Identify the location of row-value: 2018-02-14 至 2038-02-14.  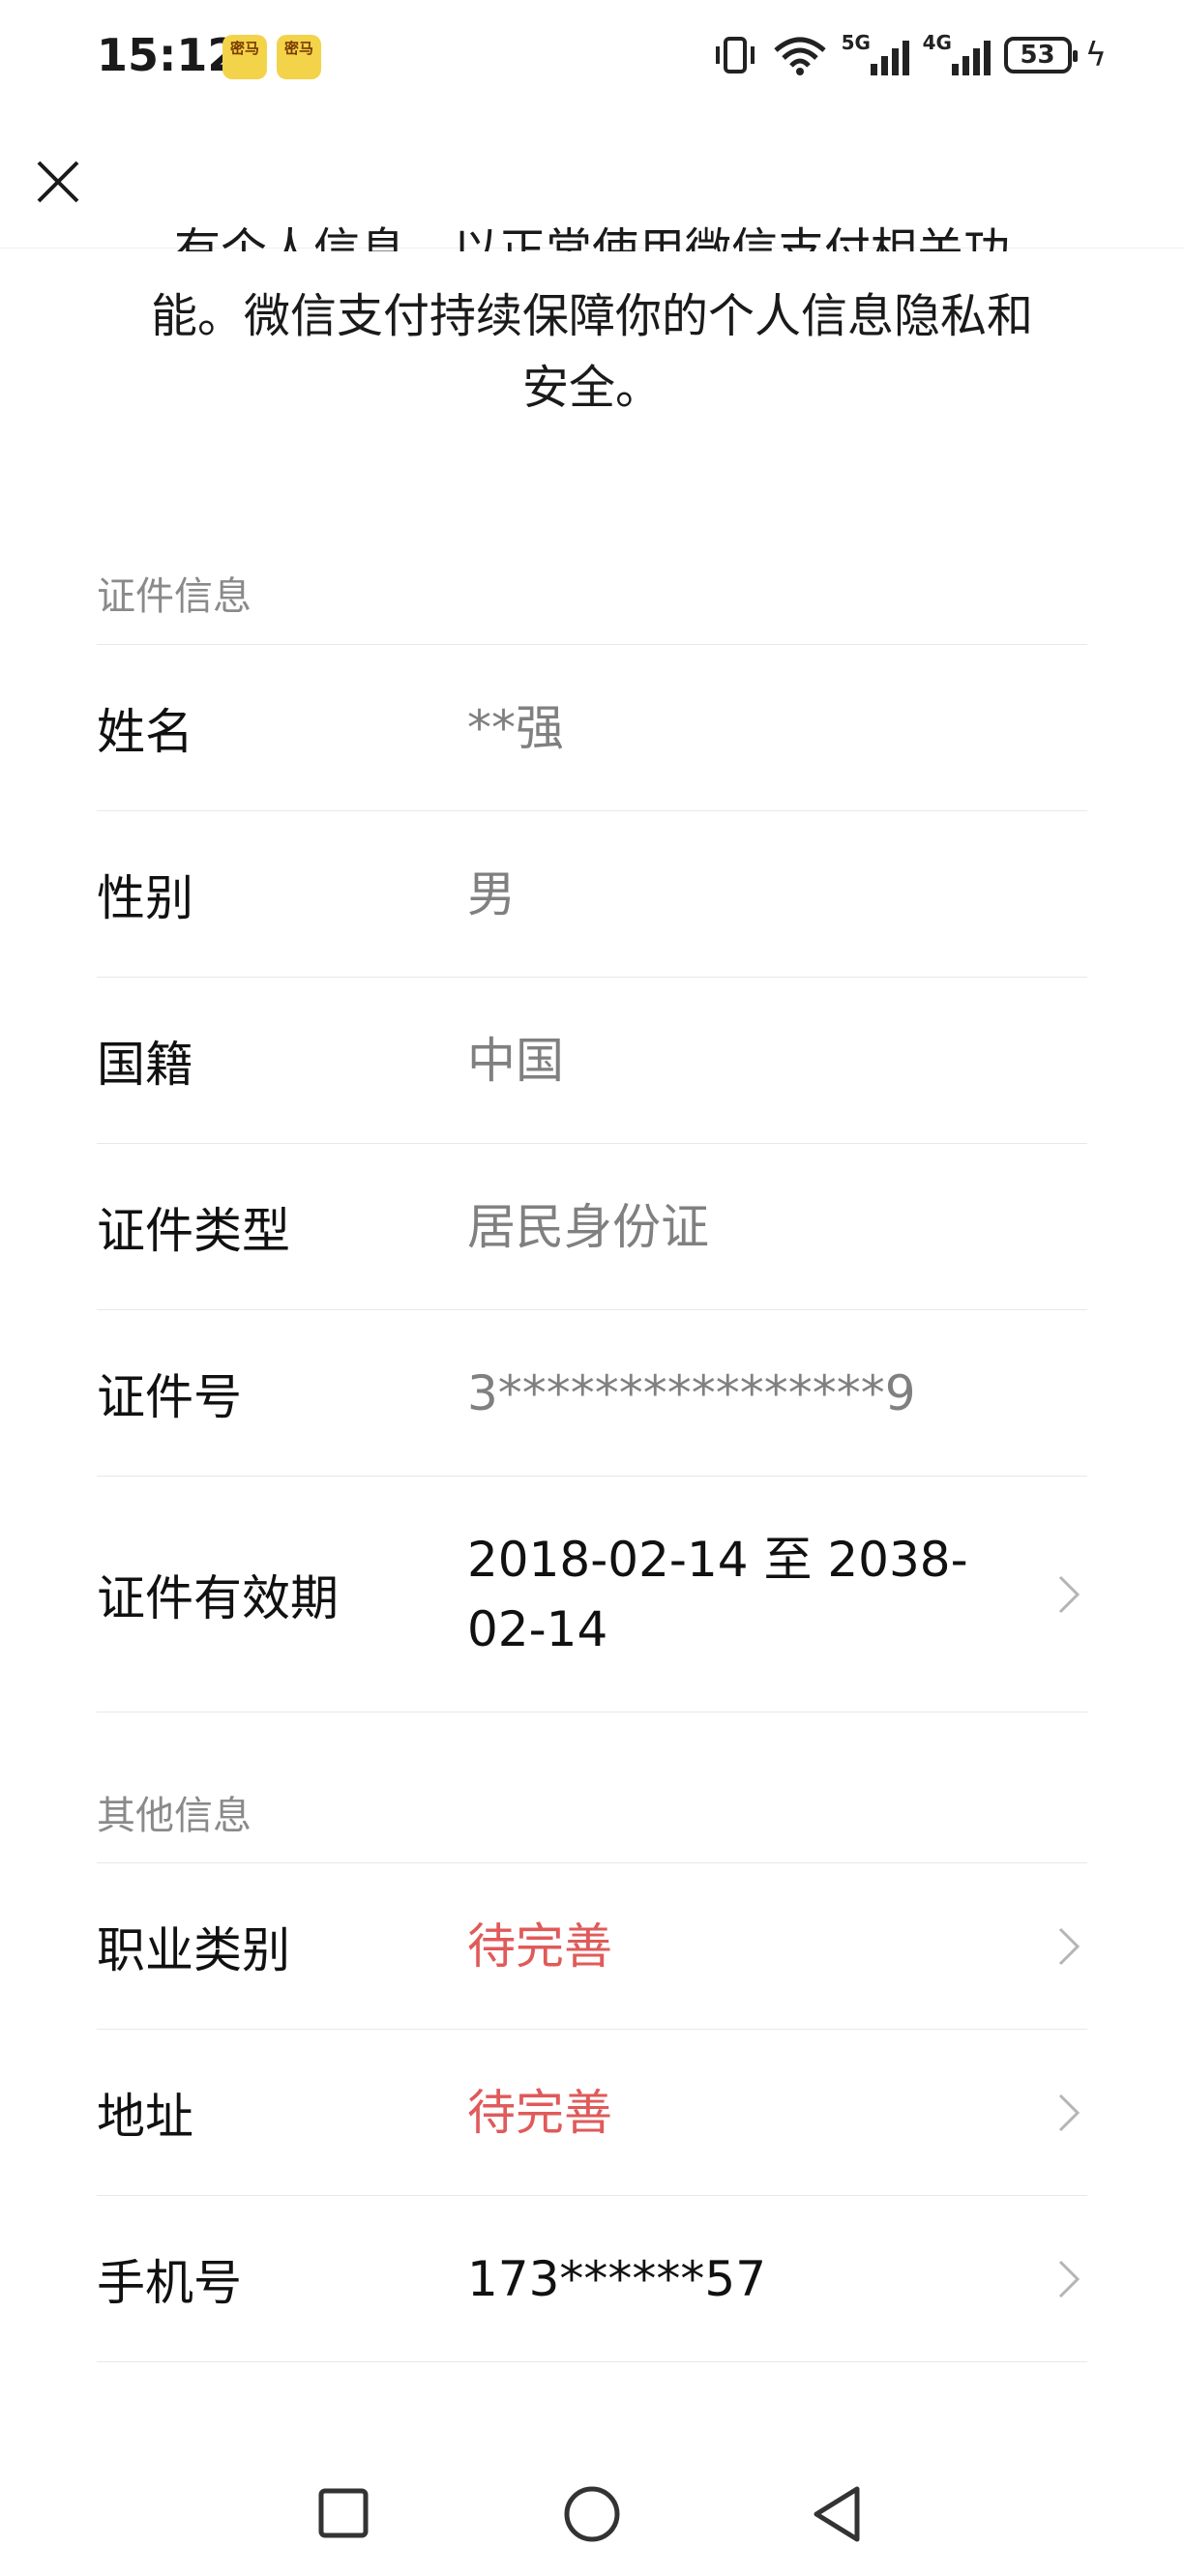
(717, 1594).